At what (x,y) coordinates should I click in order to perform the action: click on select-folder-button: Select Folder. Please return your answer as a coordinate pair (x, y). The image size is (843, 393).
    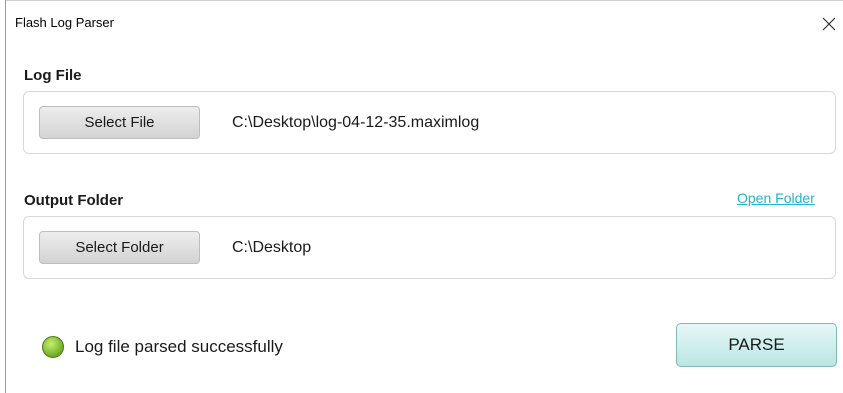
    Looking at the image, I should click on (119, 247).